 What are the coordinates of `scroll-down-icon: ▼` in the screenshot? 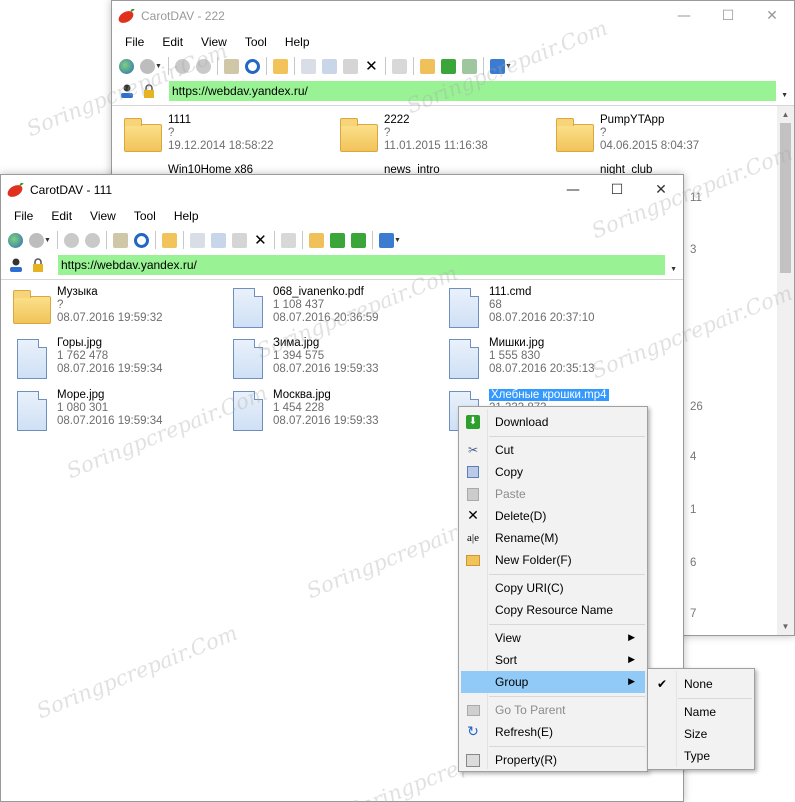 It's located at (785, 626).